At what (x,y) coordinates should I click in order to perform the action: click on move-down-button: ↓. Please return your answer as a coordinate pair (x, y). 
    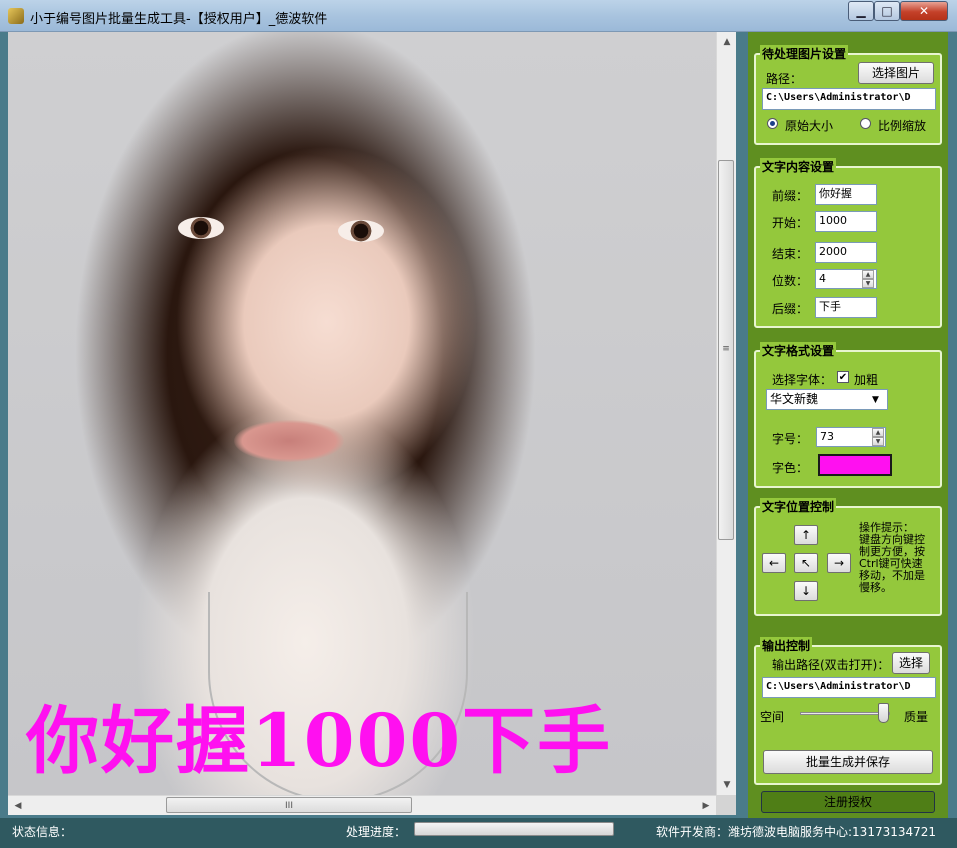
    Looking at the image, I should click on (806, 591).